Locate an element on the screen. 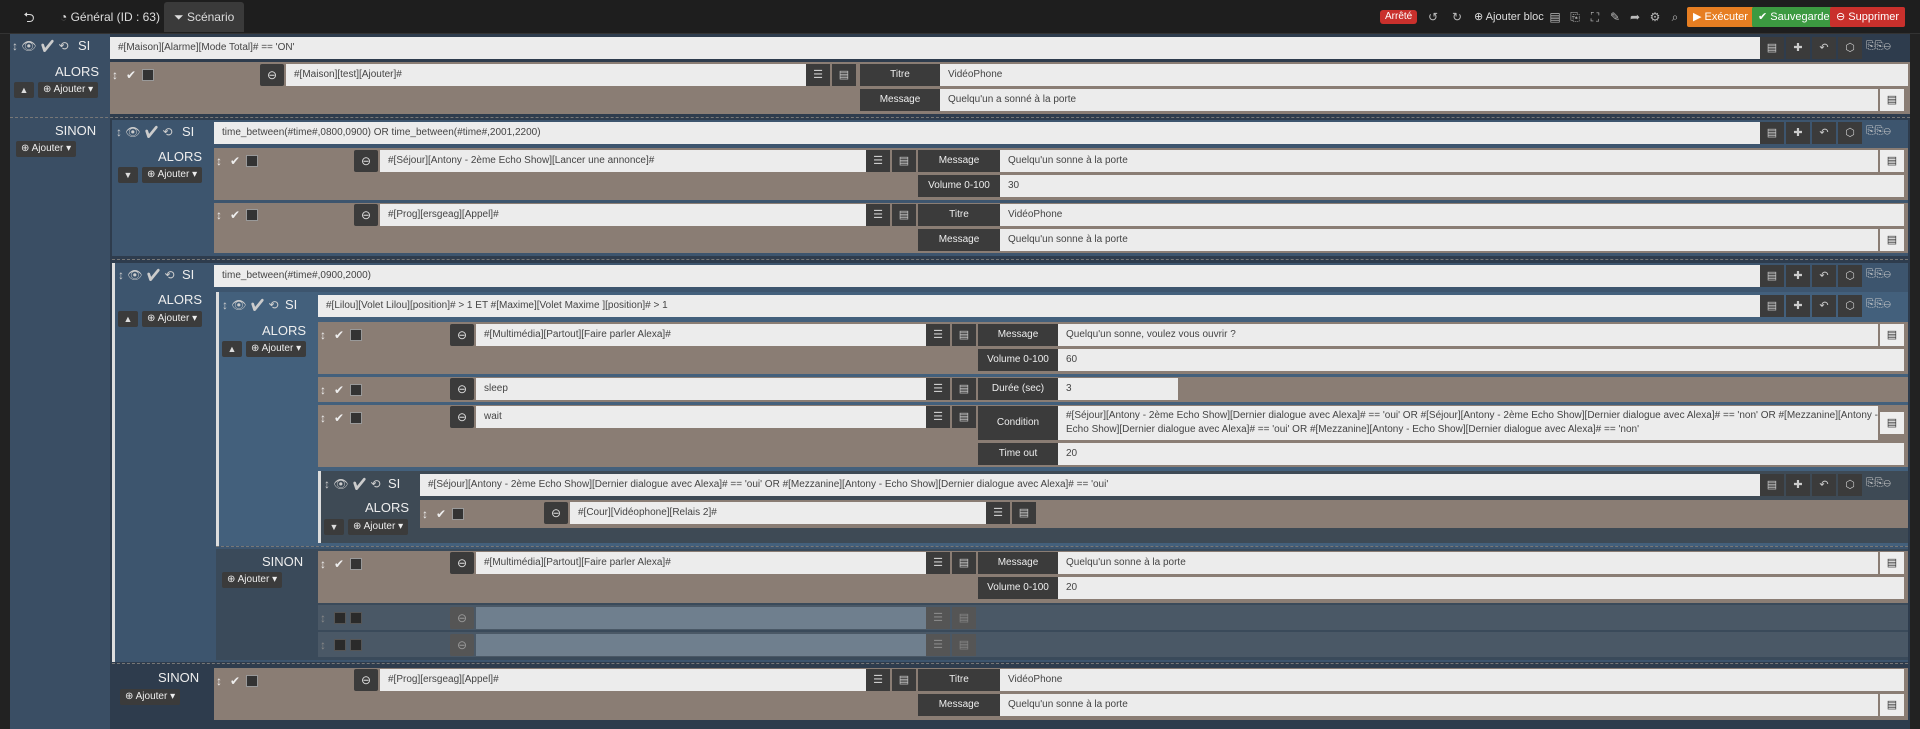  volume-field: 20 is located at coordinates (1481, 588).